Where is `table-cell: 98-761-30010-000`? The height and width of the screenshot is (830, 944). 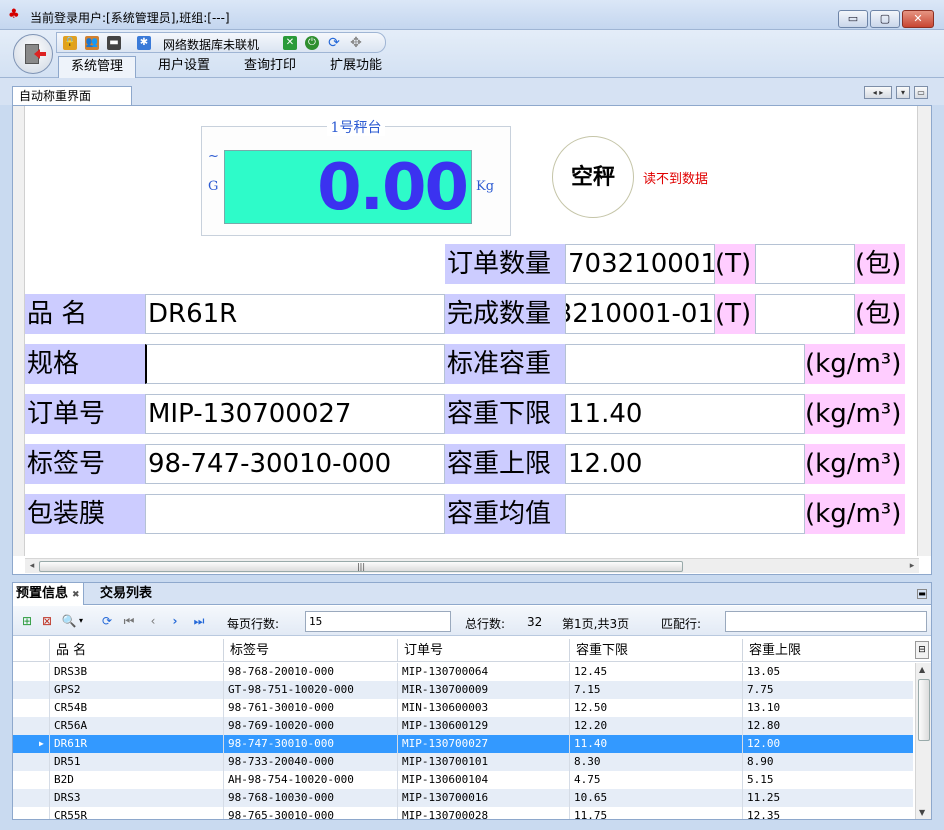
table-cell: 98-761-30010-000 is located at coordinates (310, 708).